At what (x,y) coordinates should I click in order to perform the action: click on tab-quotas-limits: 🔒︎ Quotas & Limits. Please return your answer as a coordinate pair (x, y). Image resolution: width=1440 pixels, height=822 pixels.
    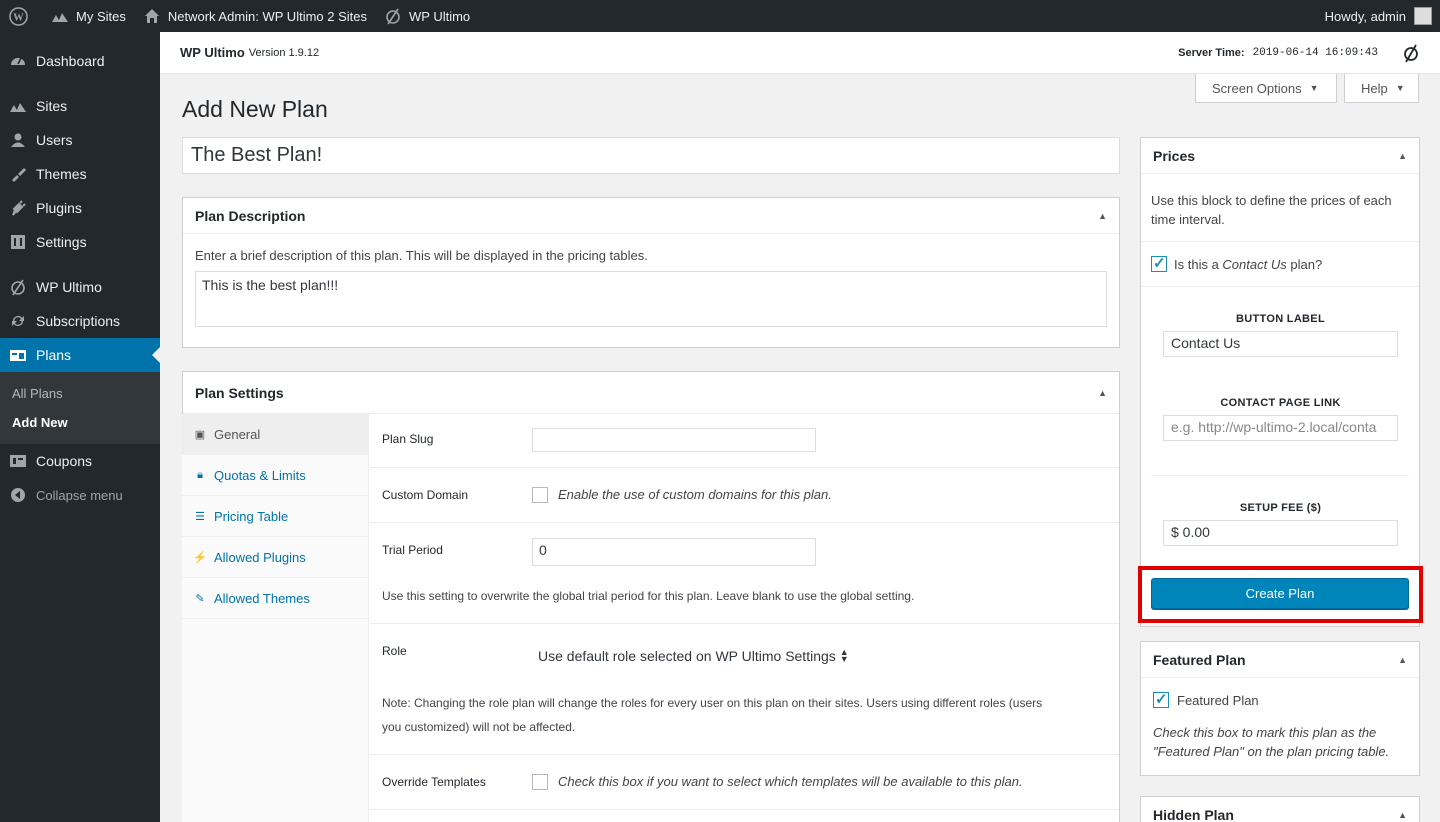
    Looking at the image, I should click on (275, 475).